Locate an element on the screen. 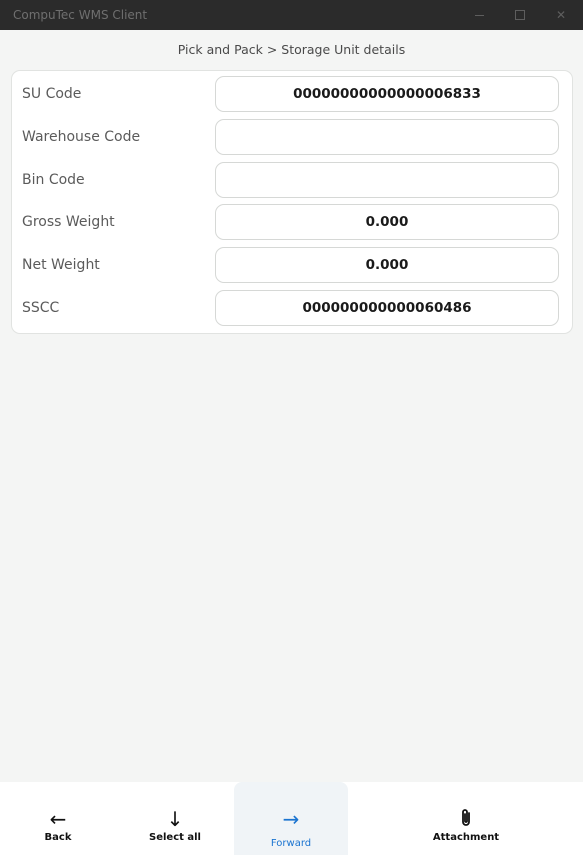 The height and width of the screenshot is (855, 583). select-all-button: ↓ Select all is located at coordinates (175, 818).